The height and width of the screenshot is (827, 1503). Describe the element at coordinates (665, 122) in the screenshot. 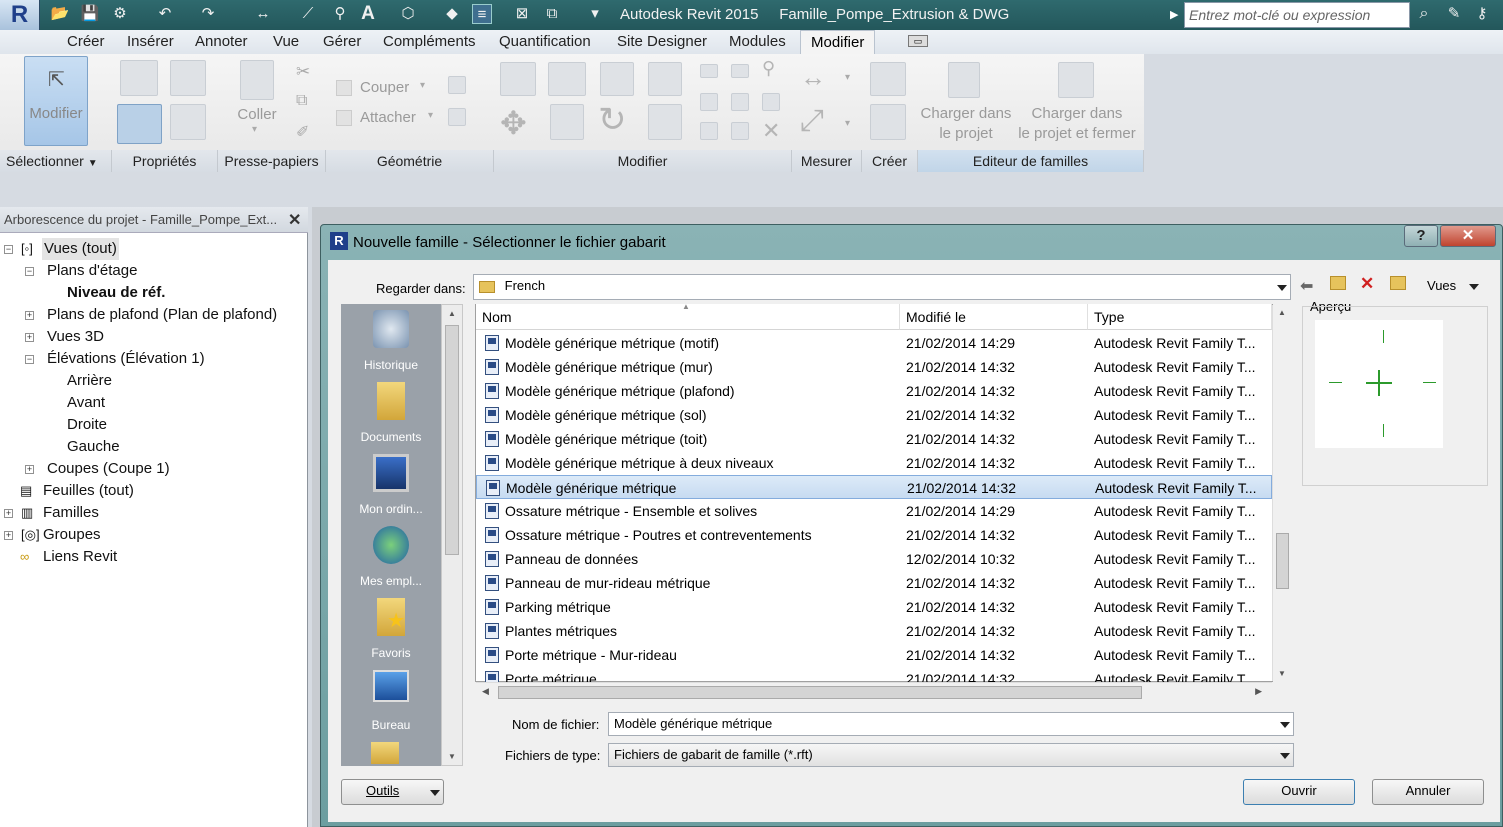

I see `trim-icon` at that location.